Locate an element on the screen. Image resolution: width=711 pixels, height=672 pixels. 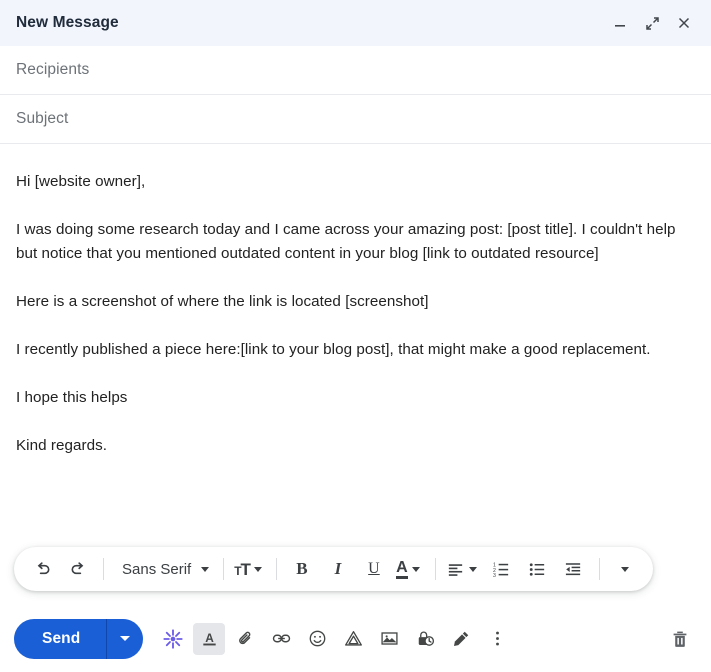
close-icon is located at coordinates (684, 23).